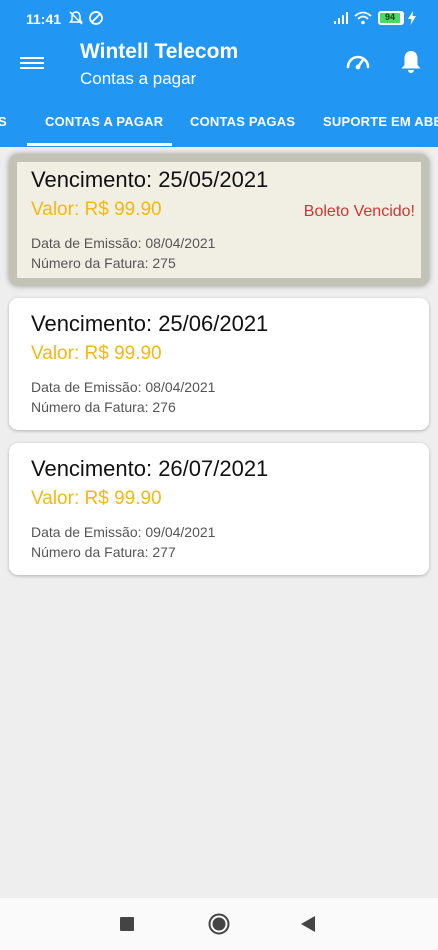 The image size is (438, 950). Describe the element at coordinates (380, 121) in the screenshot. I see `tab-suporte-em-aberto: SUPORTE EM ABER` at that location.